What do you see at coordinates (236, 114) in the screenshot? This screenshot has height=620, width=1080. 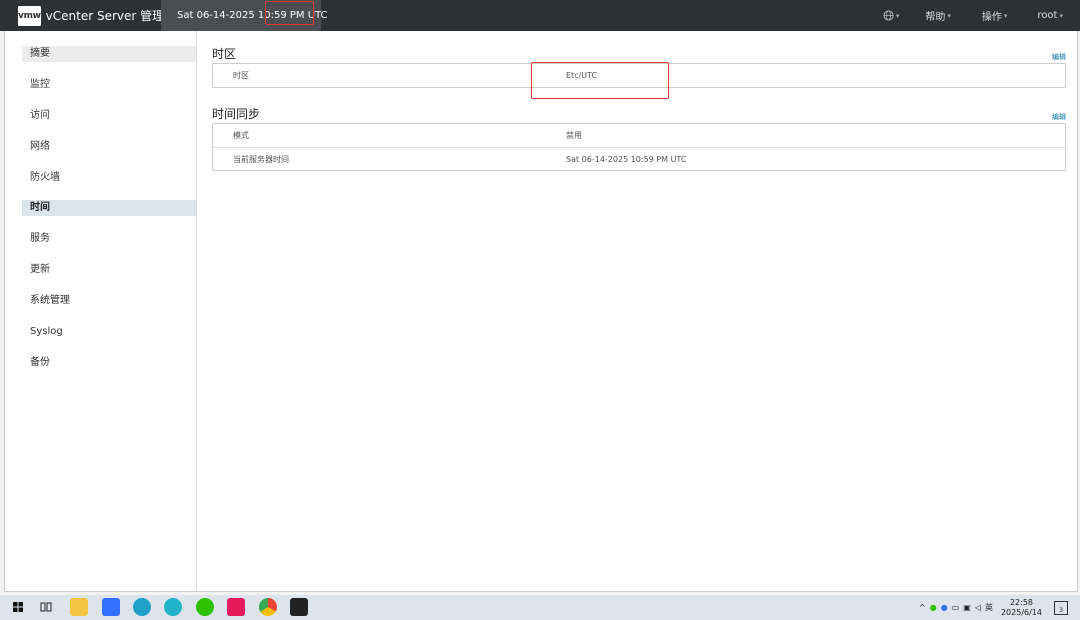 I see `timesync-title: 时间同步` at bounding box center [236, 114].